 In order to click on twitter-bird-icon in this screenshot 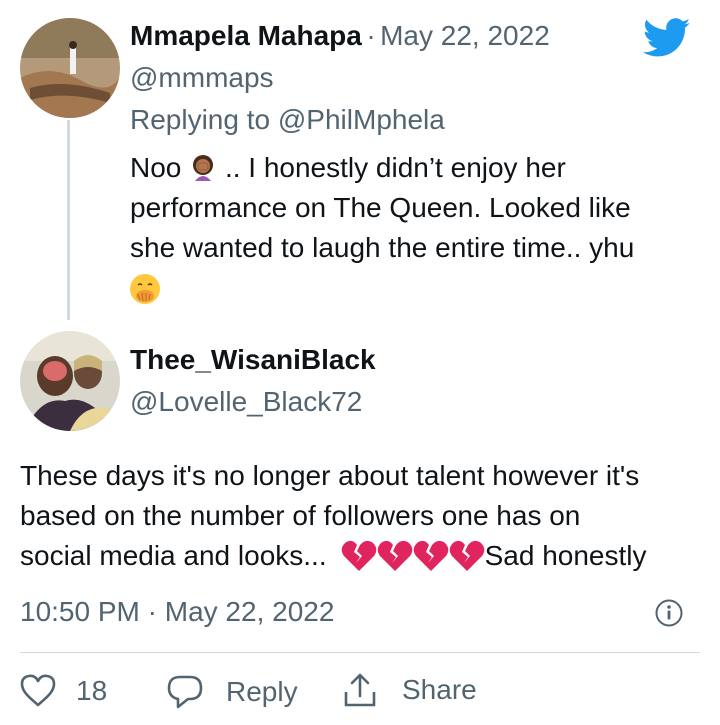, I will do `click(666, 38)`.